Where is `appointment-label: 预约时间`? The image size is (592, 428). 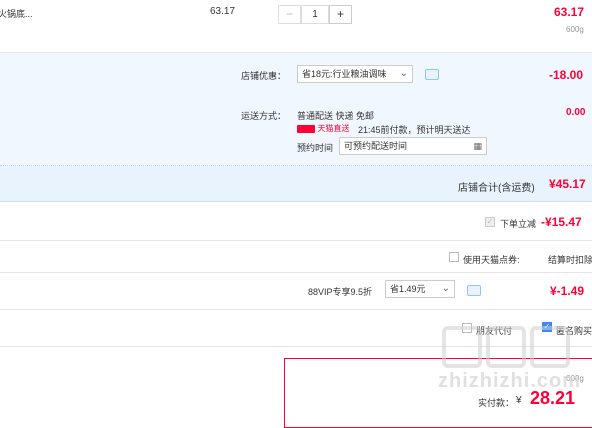 appointment-label: 预约时间 is located at coordinates (315, 148).